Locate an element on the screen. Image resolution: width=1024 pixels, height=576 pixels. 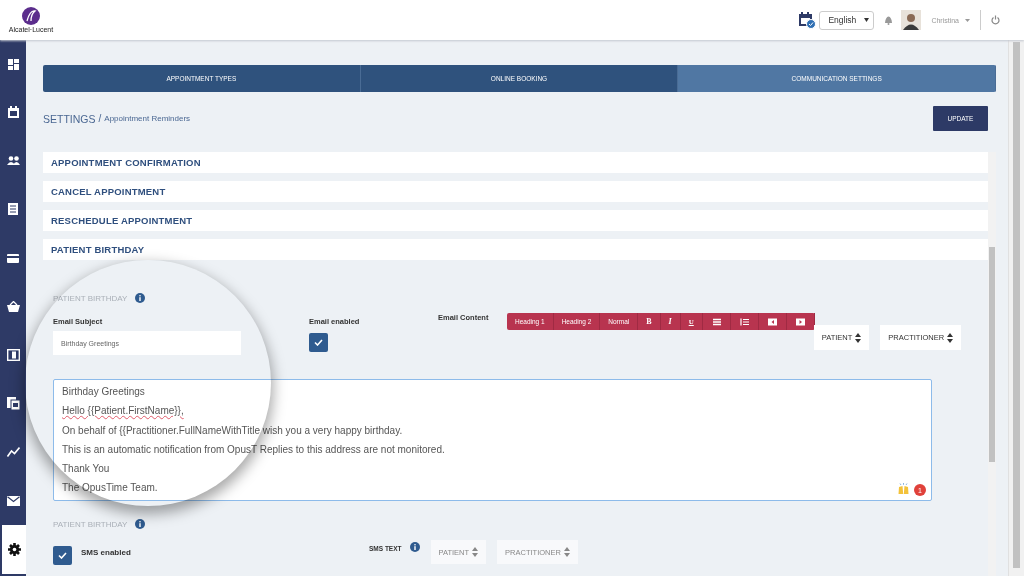
invoice-icon is located at coordinates (13, 355).